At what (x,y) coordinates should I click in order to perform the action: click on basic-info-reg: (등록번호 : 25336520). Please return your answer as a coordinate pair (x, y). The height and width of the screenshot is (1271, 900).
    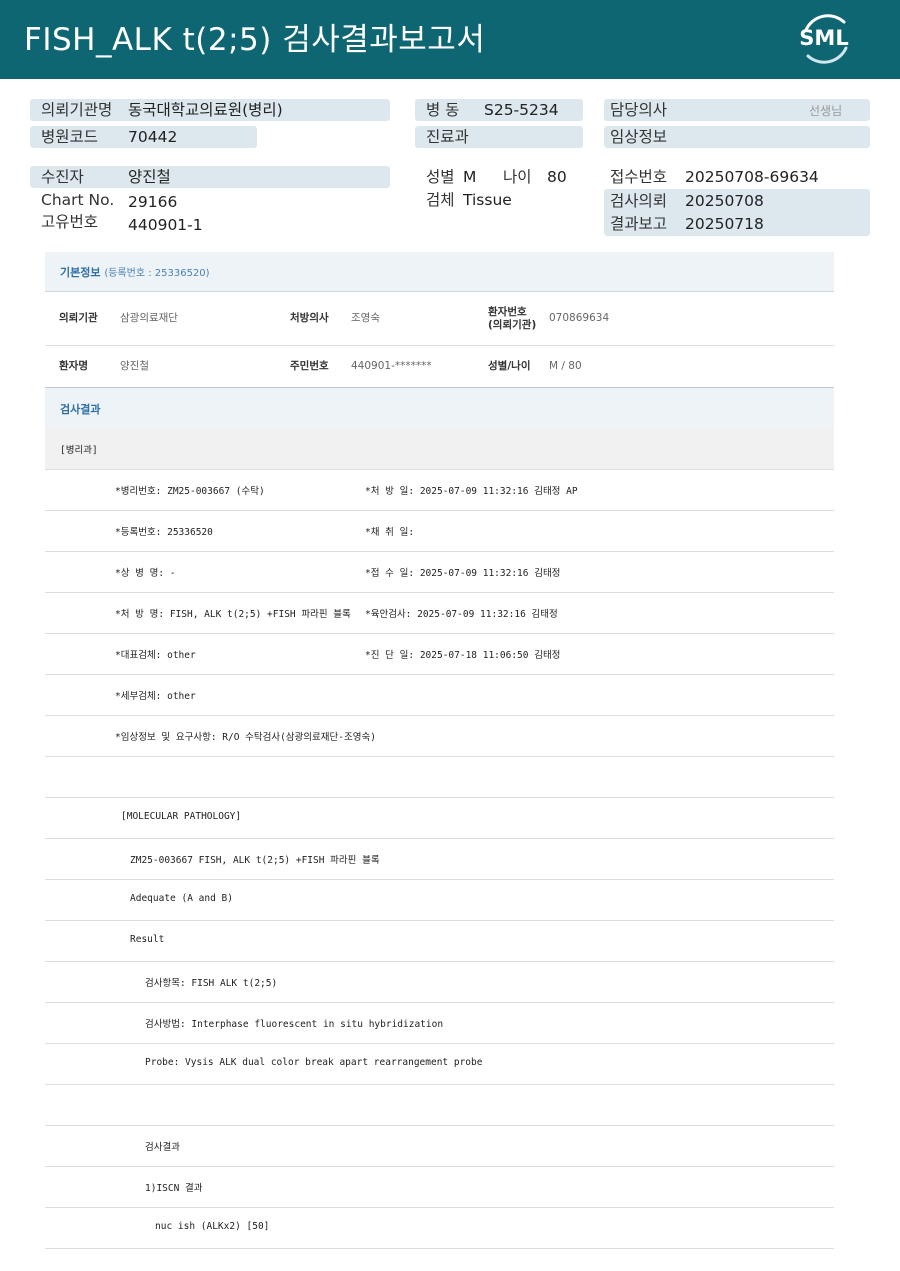
    Looking at the image, I should click on (157, 273).